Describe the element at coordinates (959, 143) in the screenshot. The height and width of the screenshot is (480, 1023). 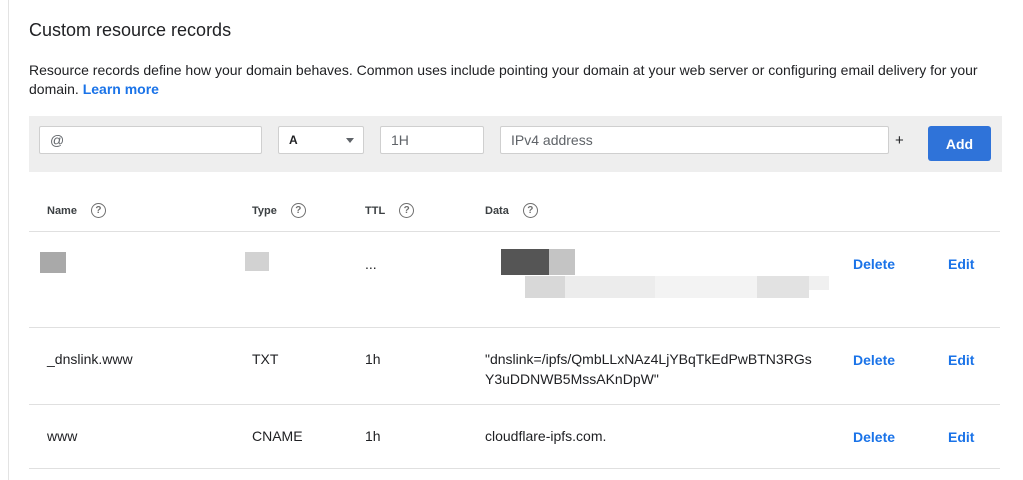
I see `add-button: Add` at that location.